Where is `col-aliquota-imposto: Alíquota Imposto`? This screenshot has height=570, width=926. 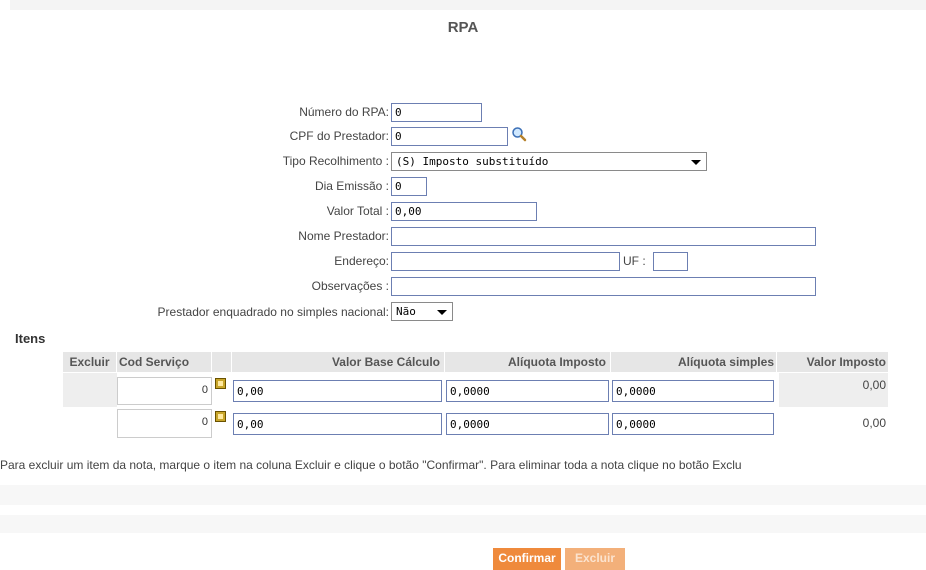
col-aliquota-imposto: Alíquota Imposto is located at coordinates (528, 362).